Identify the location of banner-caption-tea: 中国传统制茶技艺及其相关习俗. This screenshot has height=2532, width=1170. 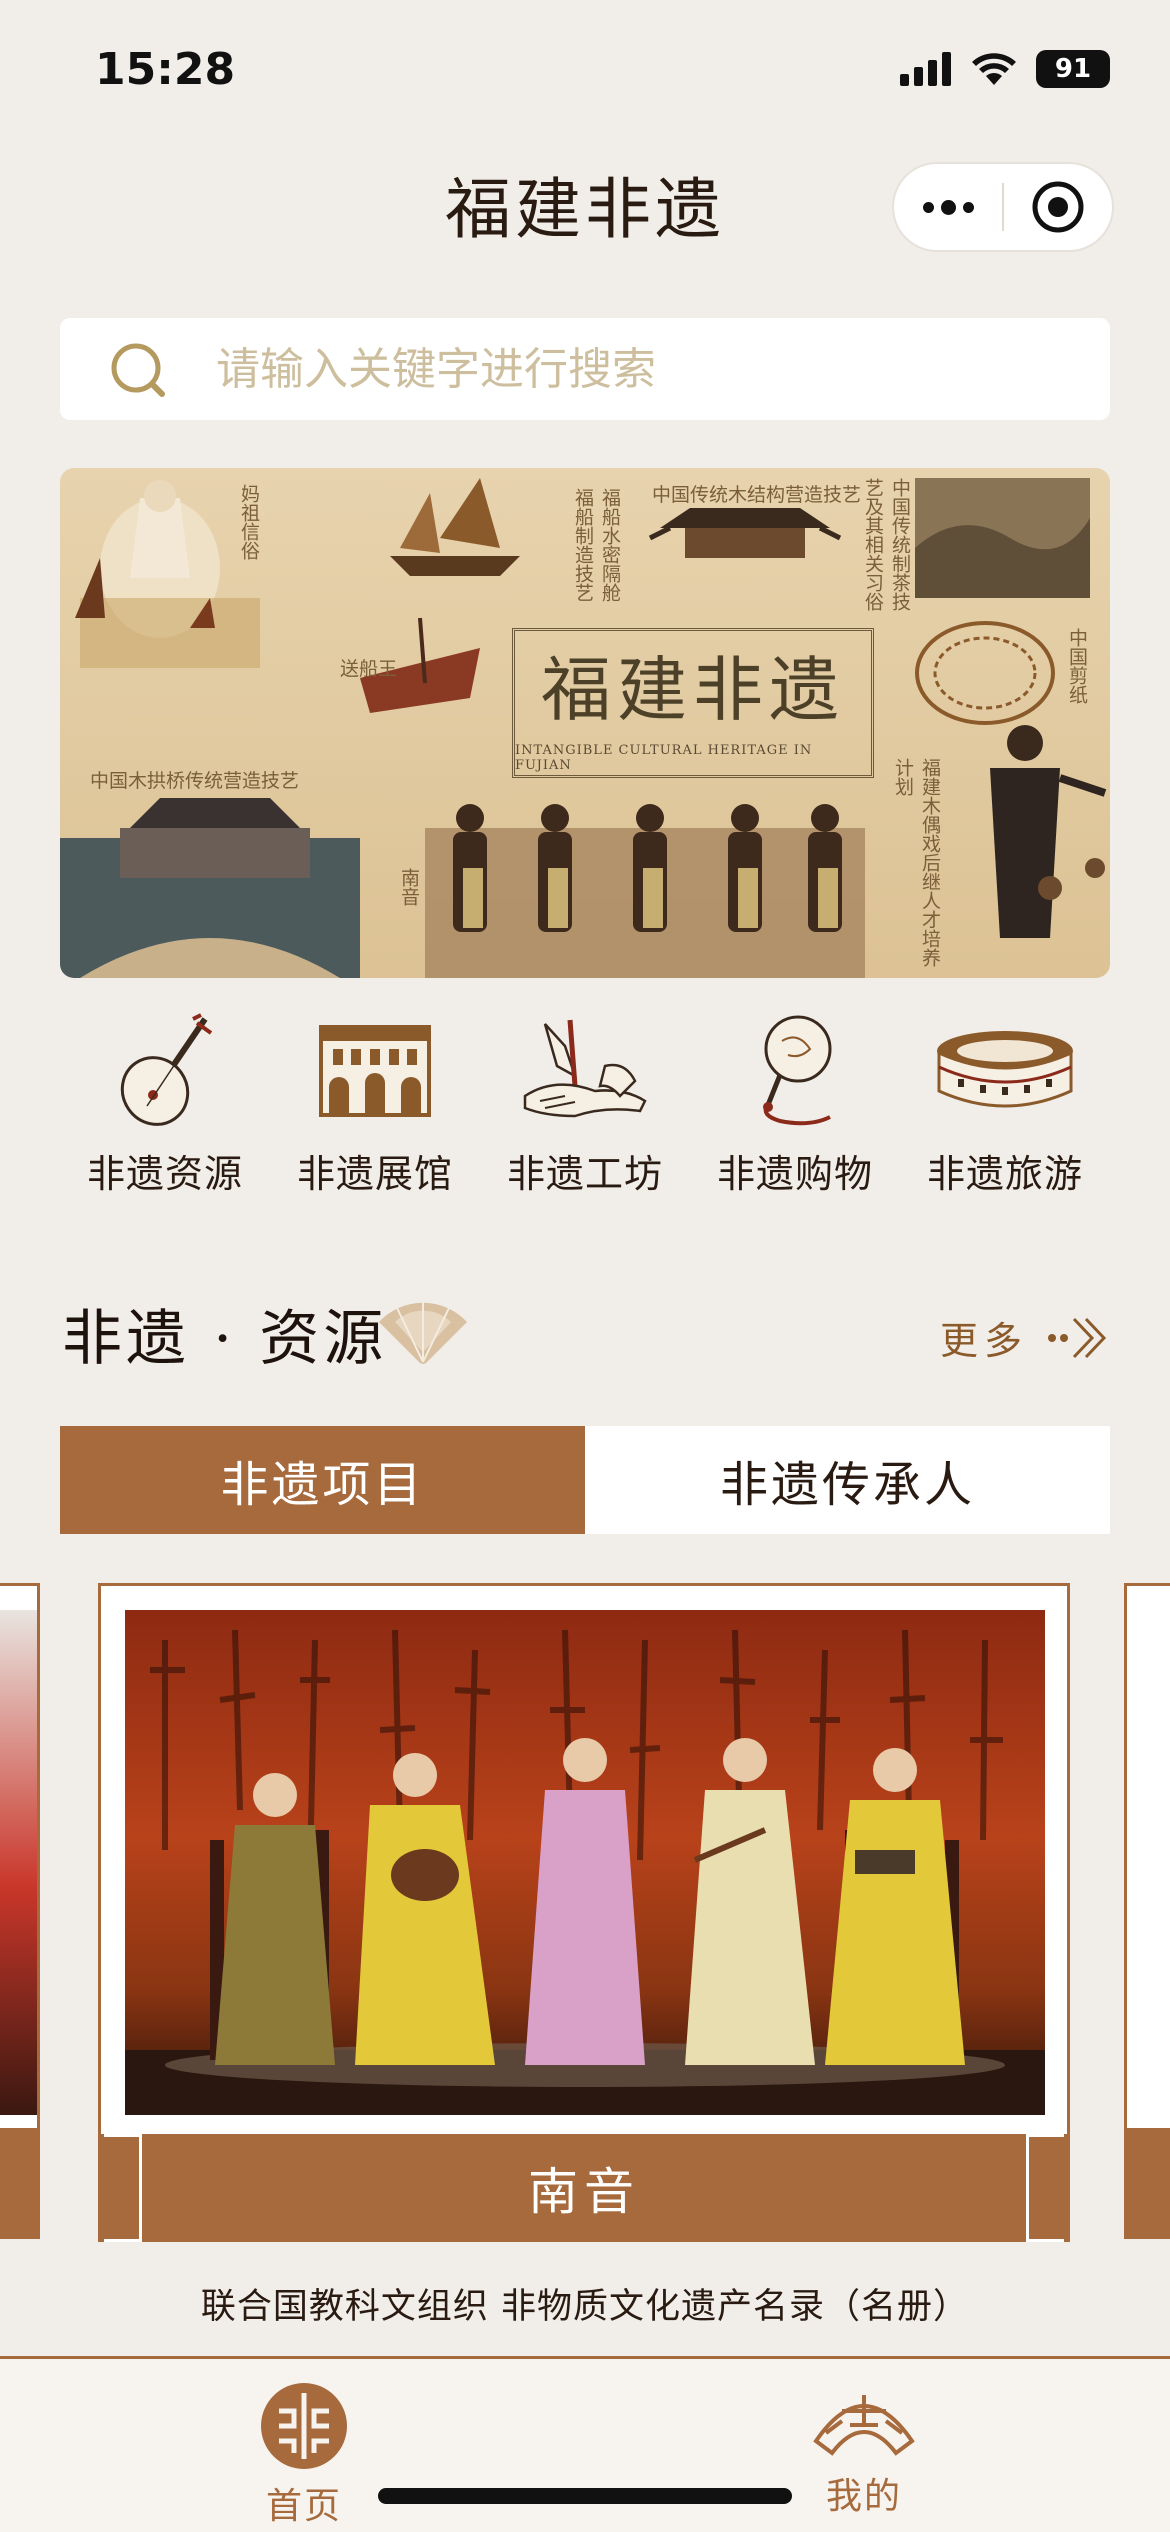
(886, 544).